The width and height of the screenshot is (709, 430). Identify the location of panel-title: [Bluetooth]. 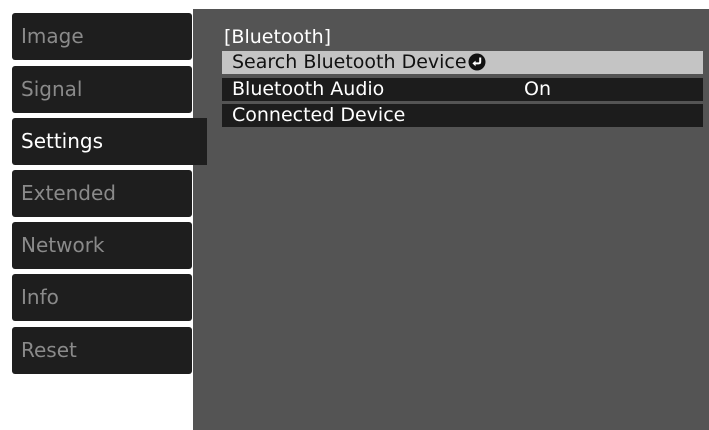
(278, 37).